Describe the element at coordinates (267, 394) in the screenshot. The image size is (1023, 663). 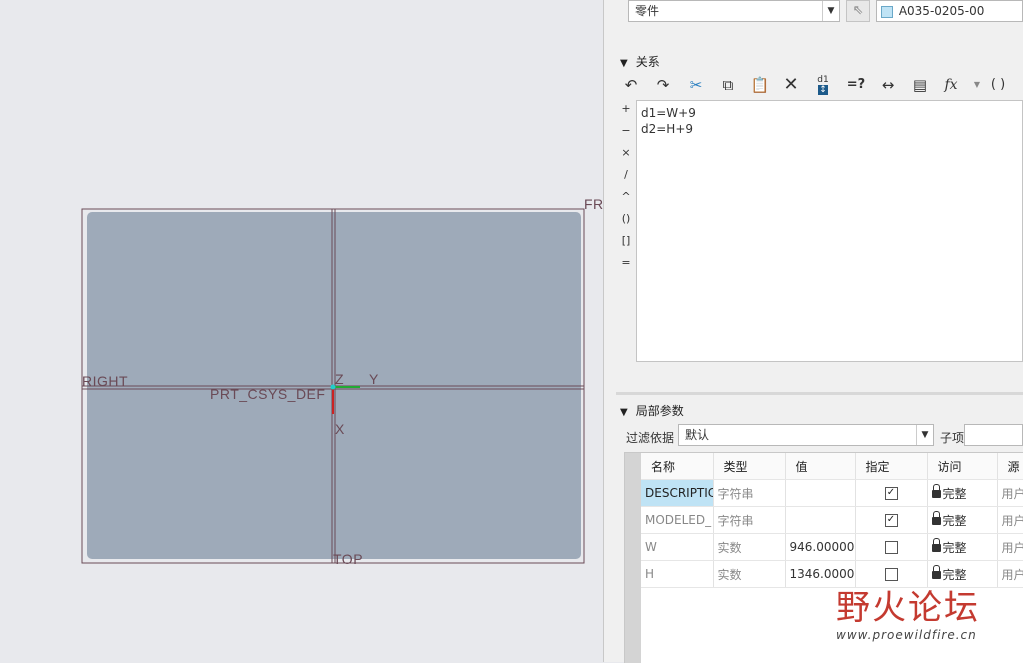
I see `csys-label: PRT_CSYS_DEF` at that location.